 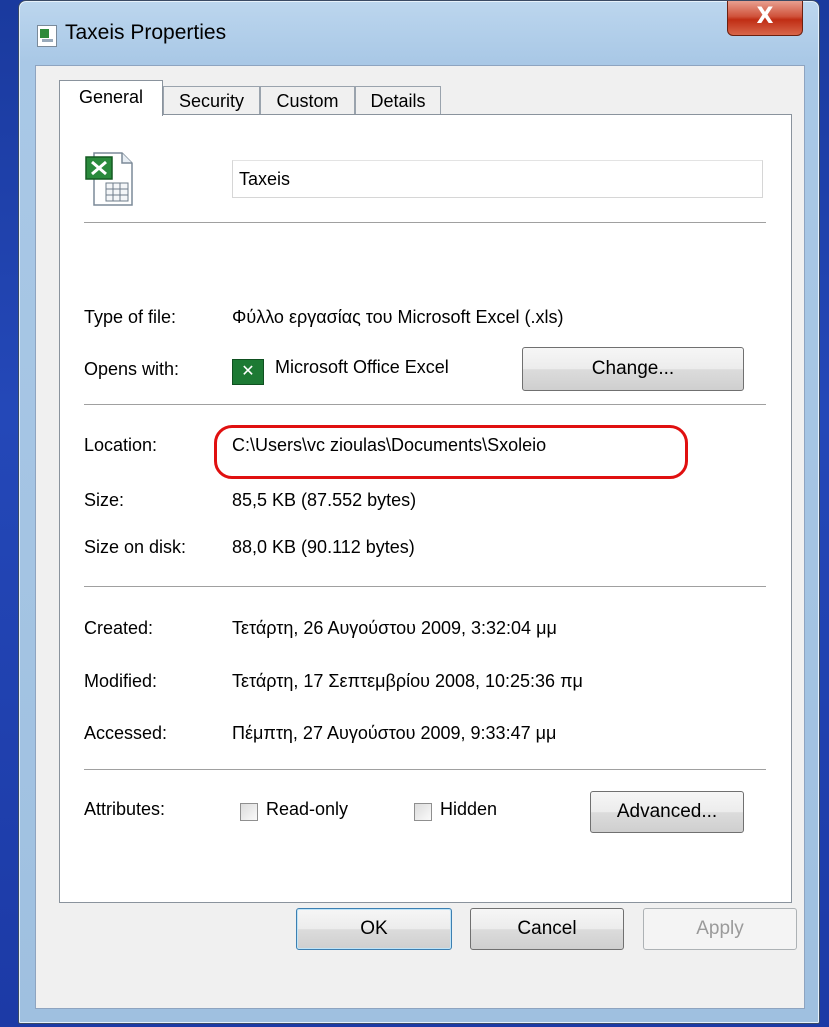 I want to click on close-button: X, so click(x=765, y=18).